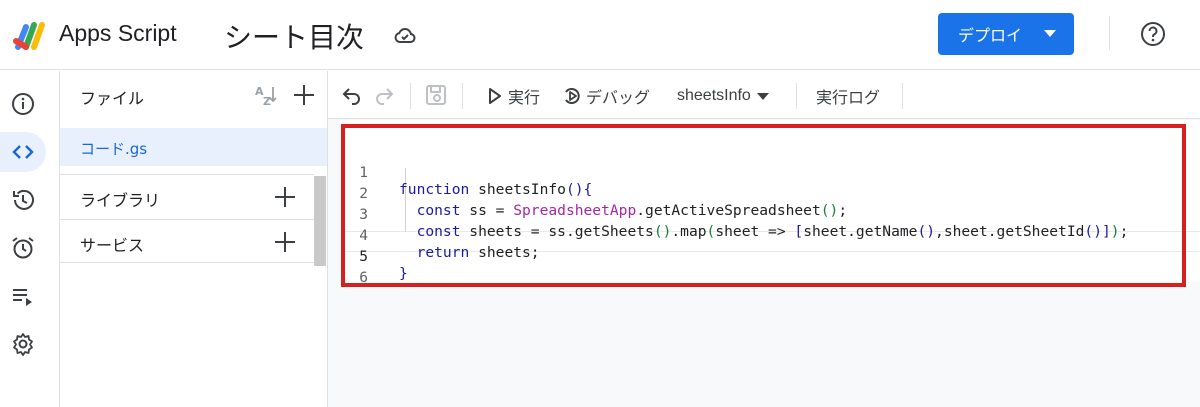 The height and width of the screenshot is (407, 1200). Describe the element at coordinates (285, 242) in the screenshot. I see `add-service-button` at that location.